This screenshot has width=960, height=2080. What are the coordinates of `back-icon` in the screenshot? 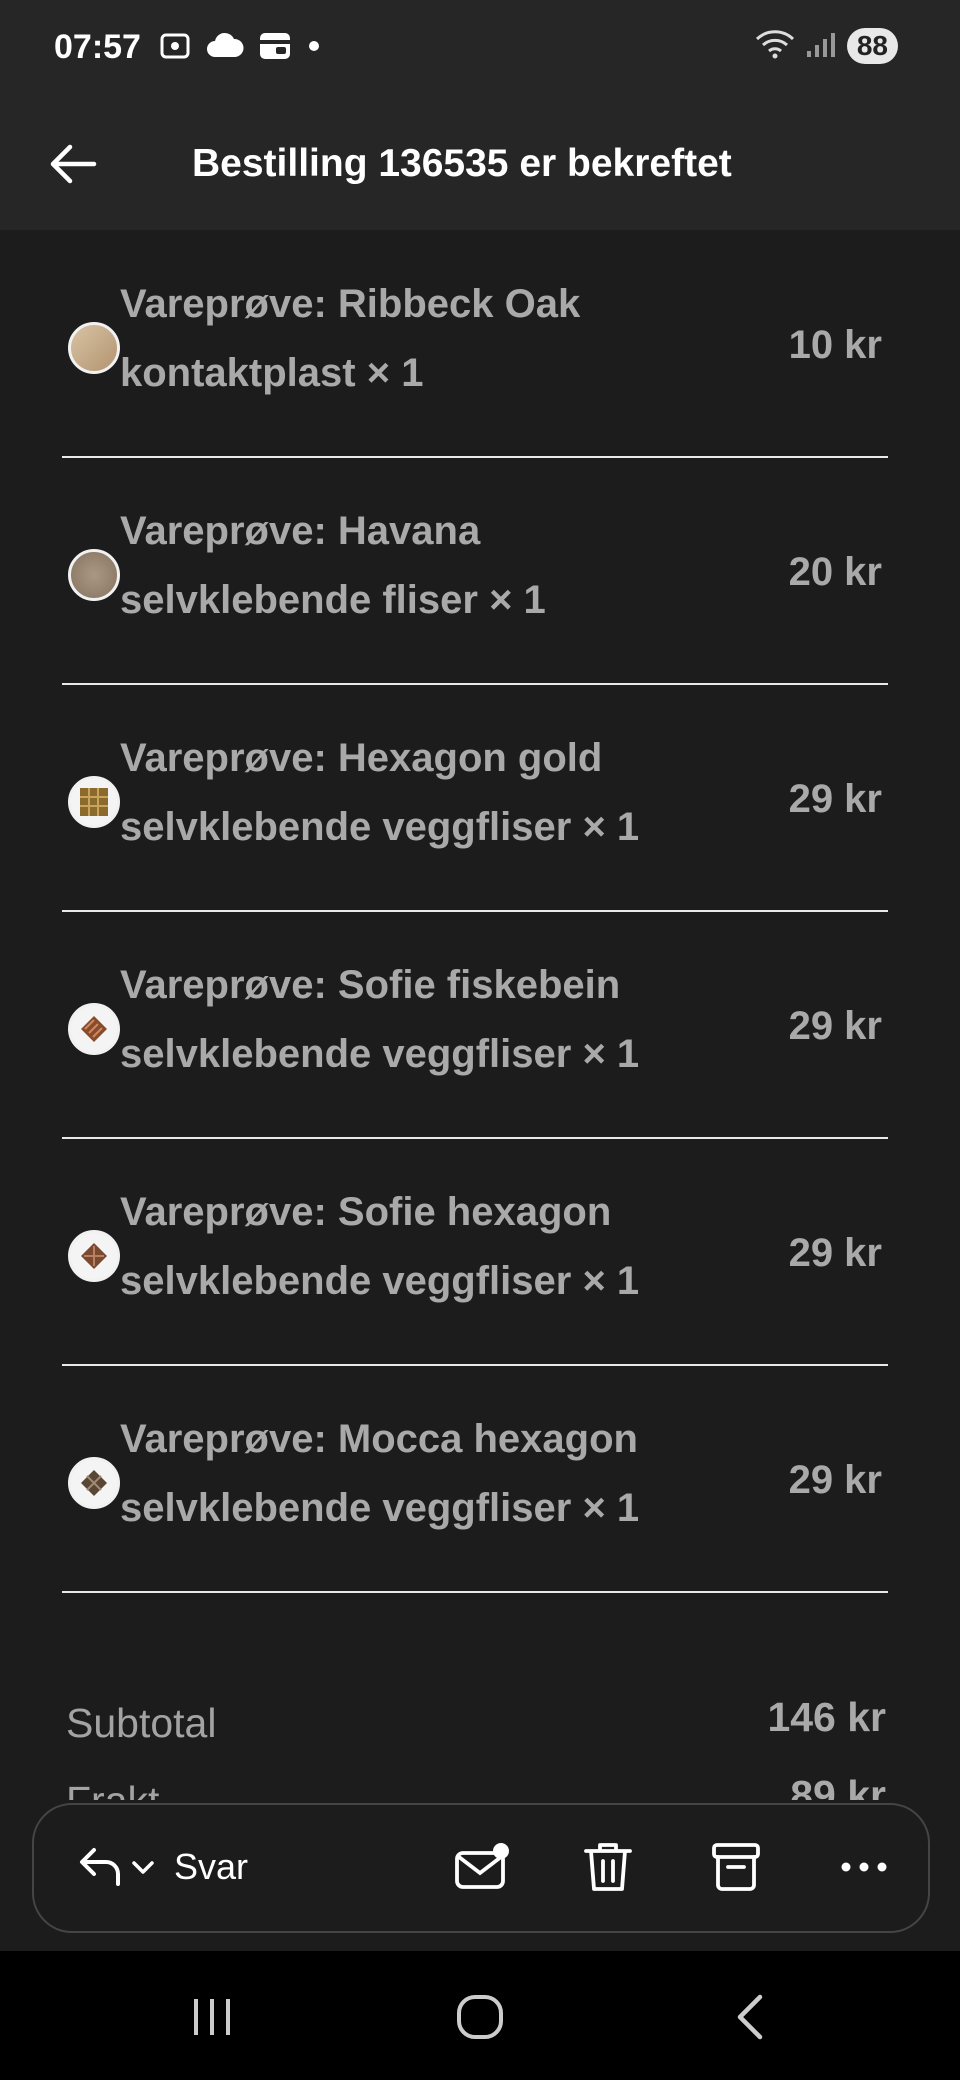 It's located at (750, 2017).